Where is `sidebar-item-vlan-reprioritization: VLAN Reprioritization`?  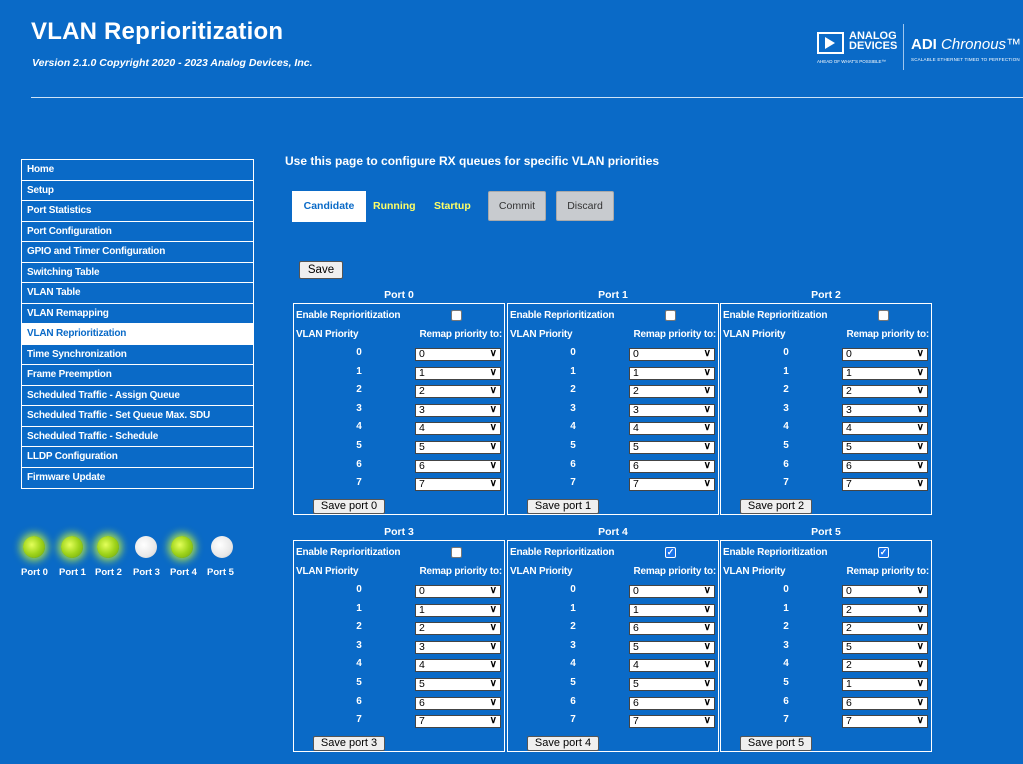 sidebar-item-vlan-reprioritization: VLAN Reprioritization is located at coordinates (137, 334).